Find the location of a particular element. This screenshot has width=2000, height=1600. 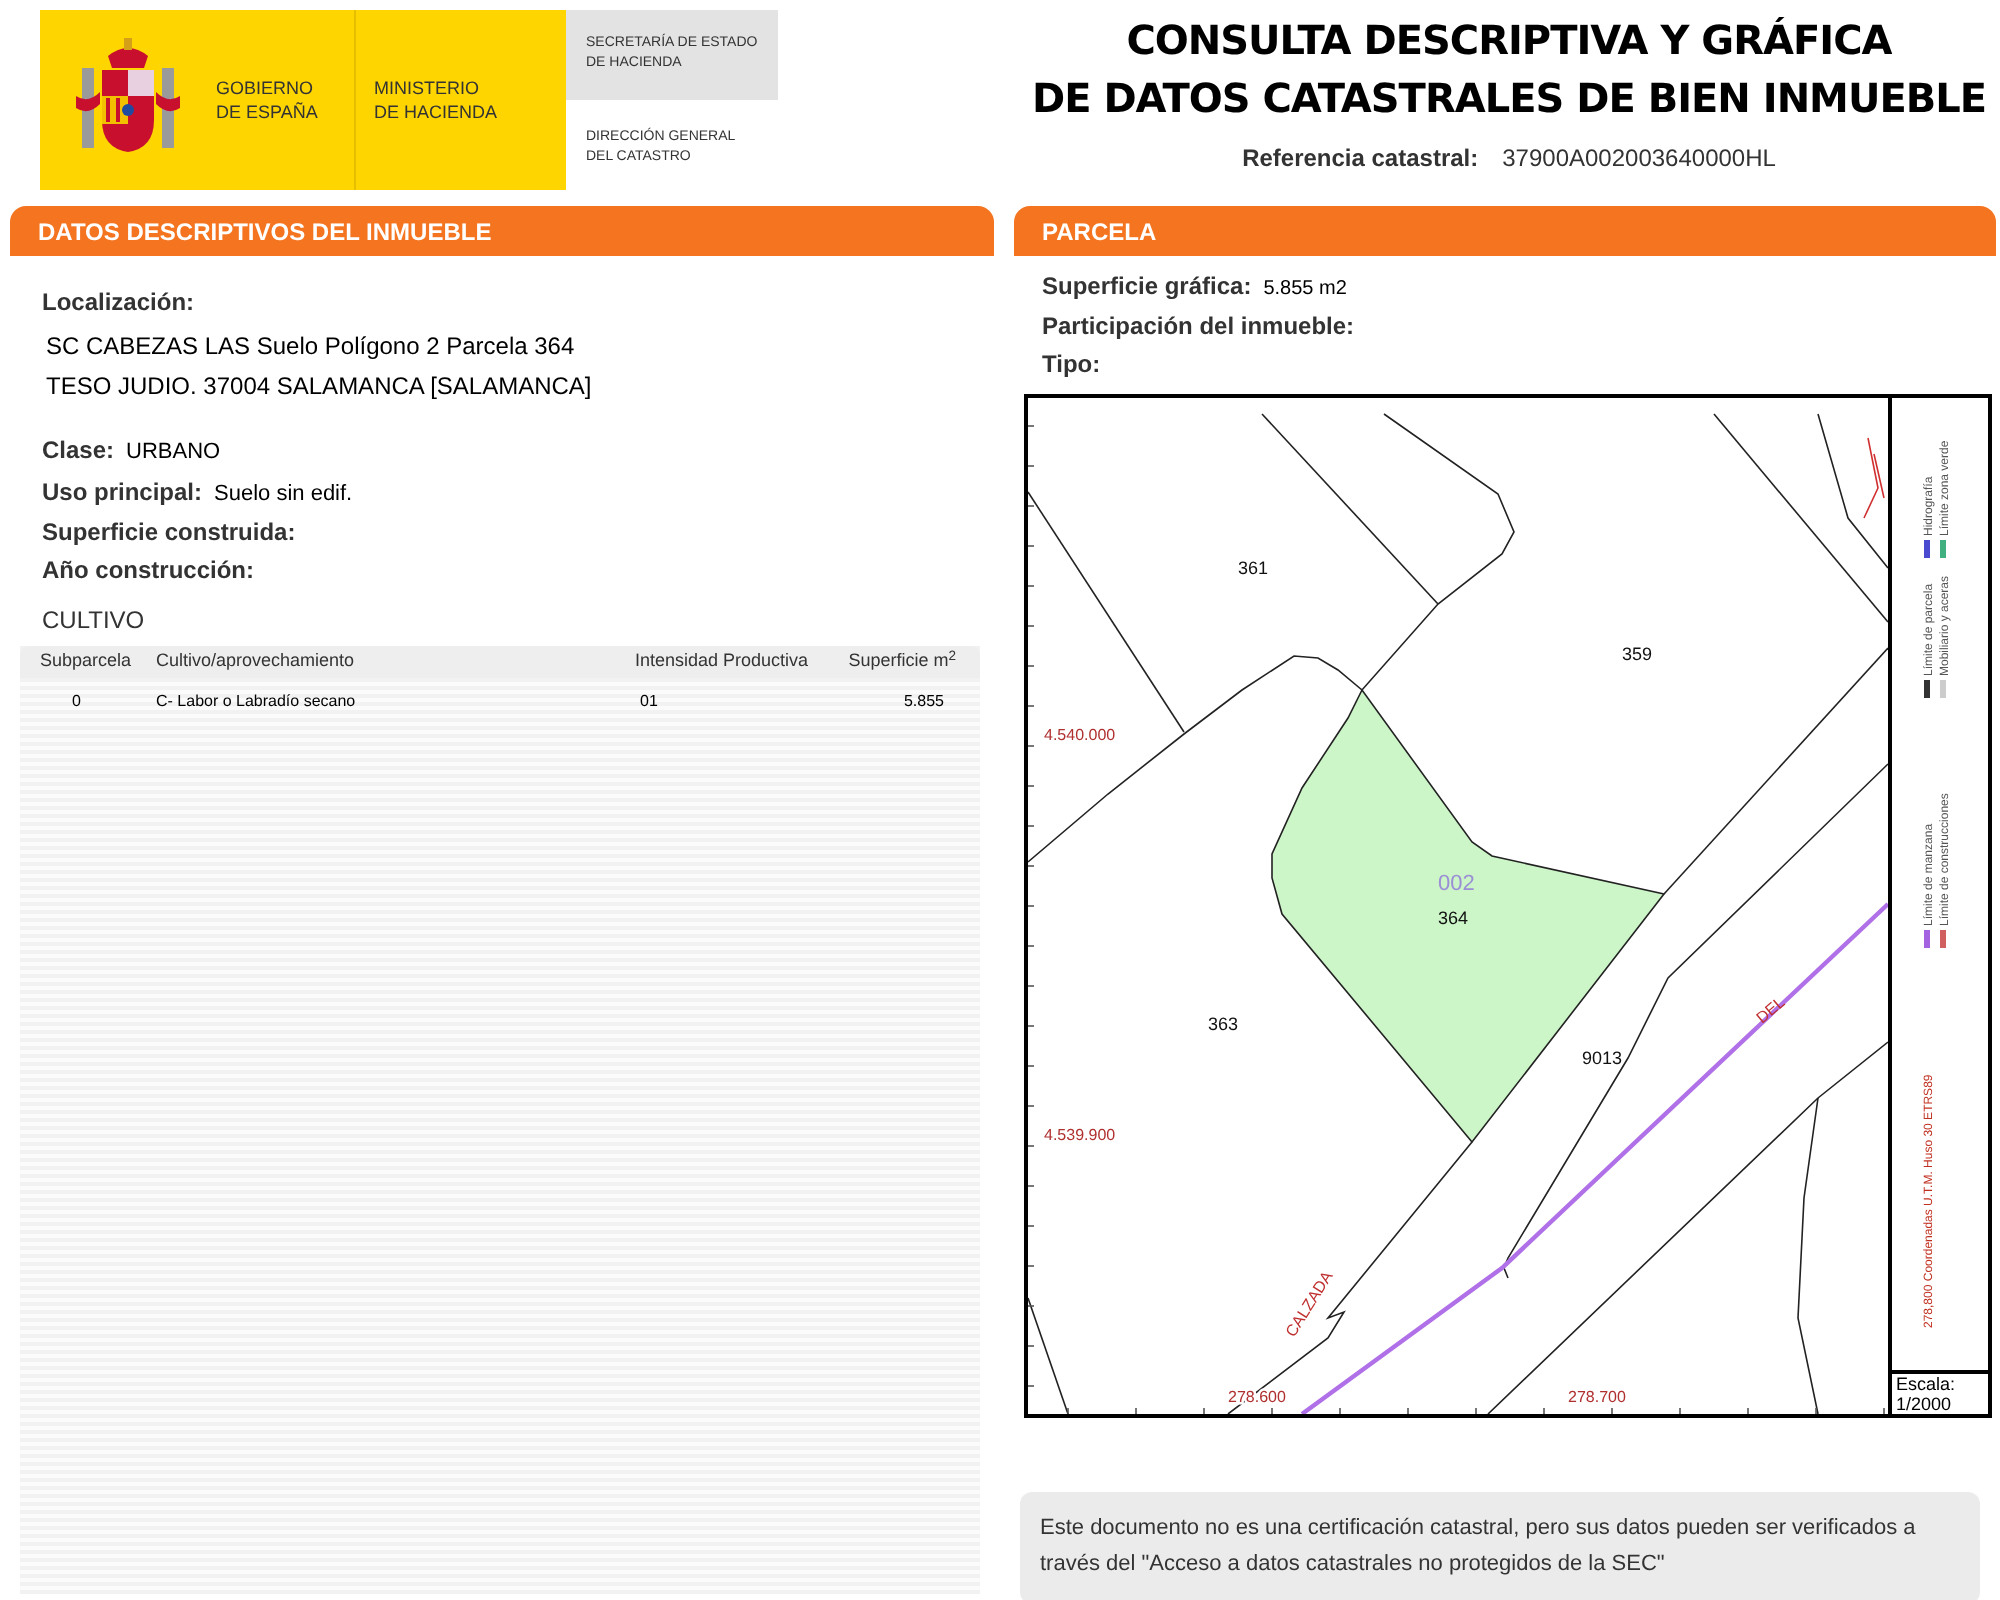

section-title: CULTIVO is located at coordinates (93, 621).